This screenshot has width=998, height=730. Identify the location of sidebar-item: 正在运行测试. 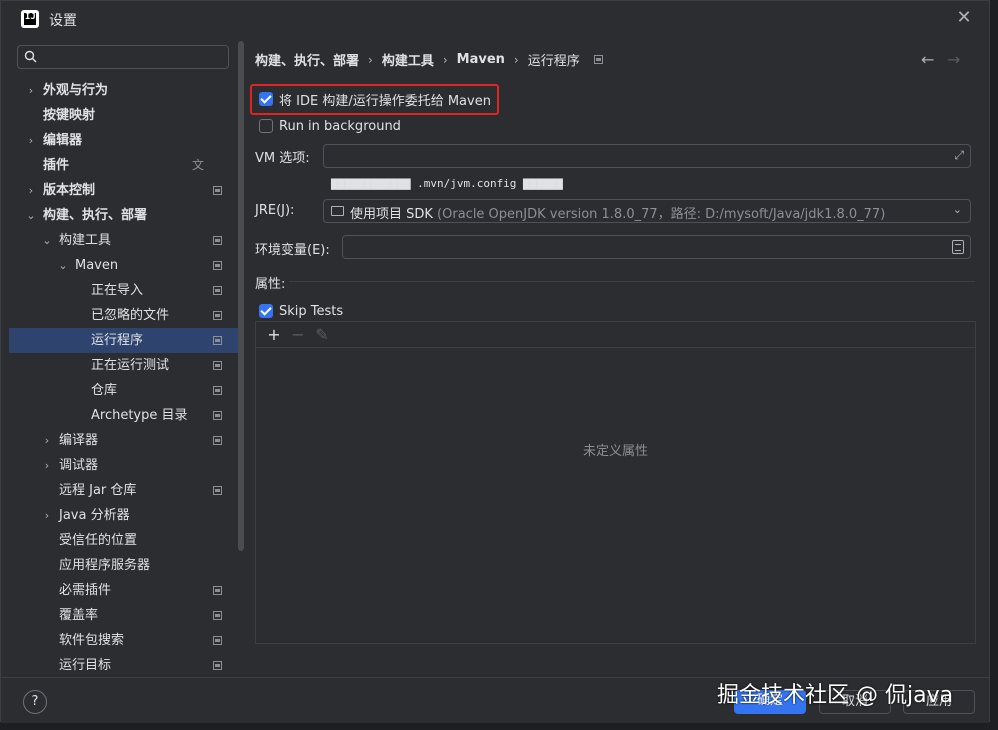
(123, 365).